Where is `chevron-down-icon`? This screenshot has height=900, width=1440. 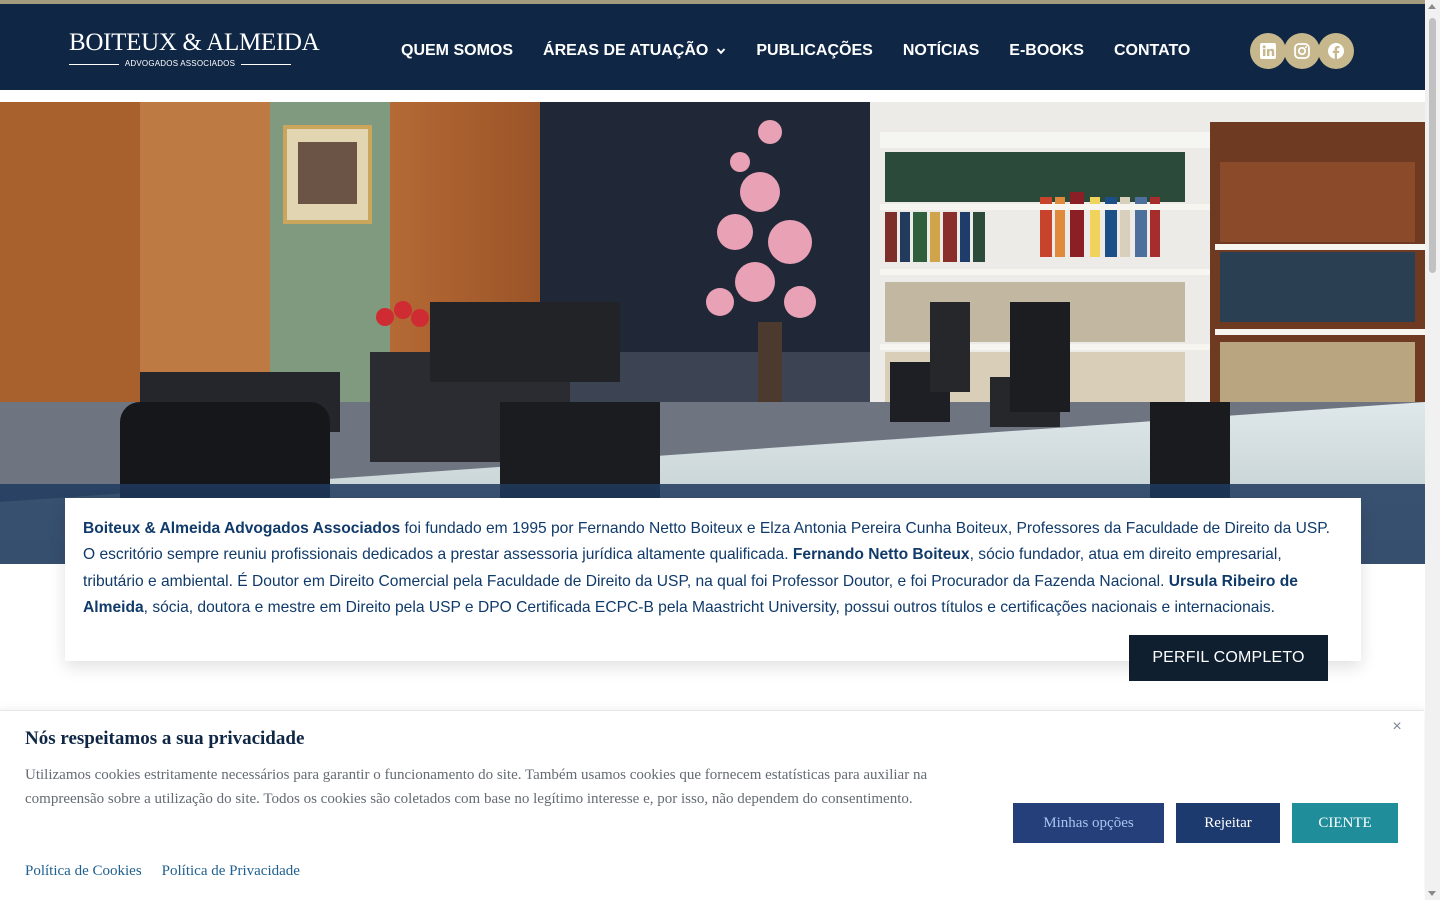 chevron-down-icon is located at coordinates (721, 51).